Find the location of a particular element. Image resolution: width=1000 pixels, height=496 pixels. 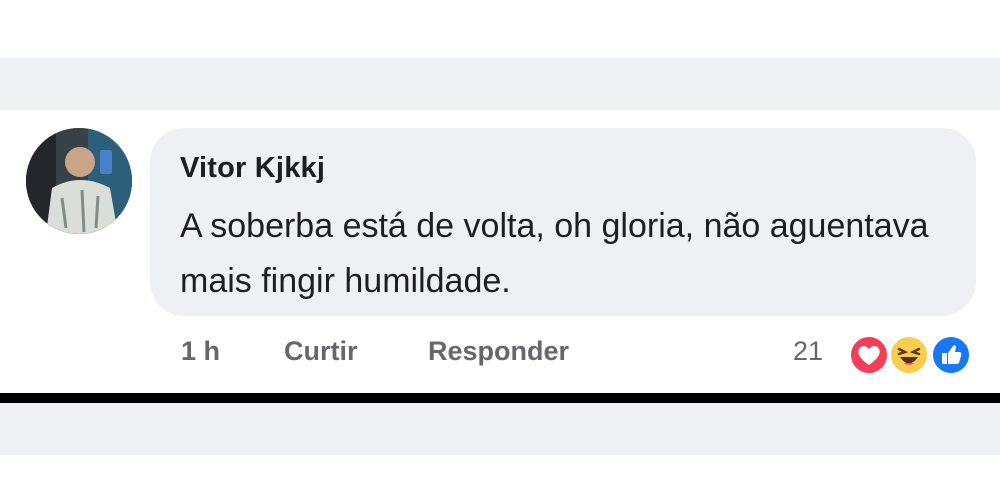

reply-button: Responder is located at coordinates (498, 351).